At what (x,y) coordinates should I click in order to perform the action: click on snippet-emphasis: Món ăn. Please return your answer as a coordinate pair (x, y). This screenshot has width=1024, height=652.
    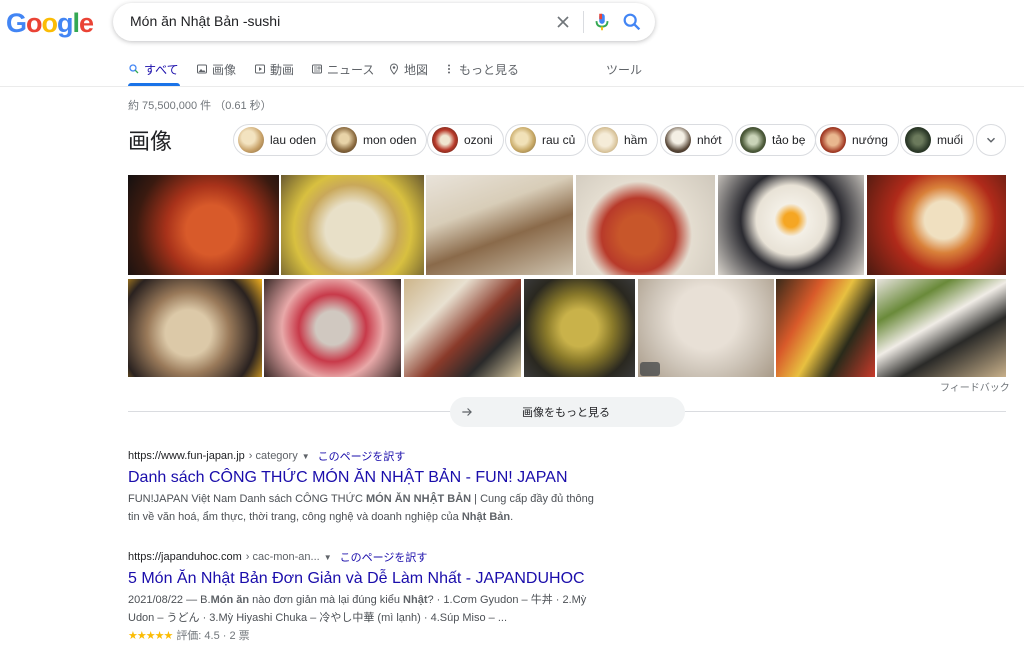
    Looking at the image, I should click on (230, 600).